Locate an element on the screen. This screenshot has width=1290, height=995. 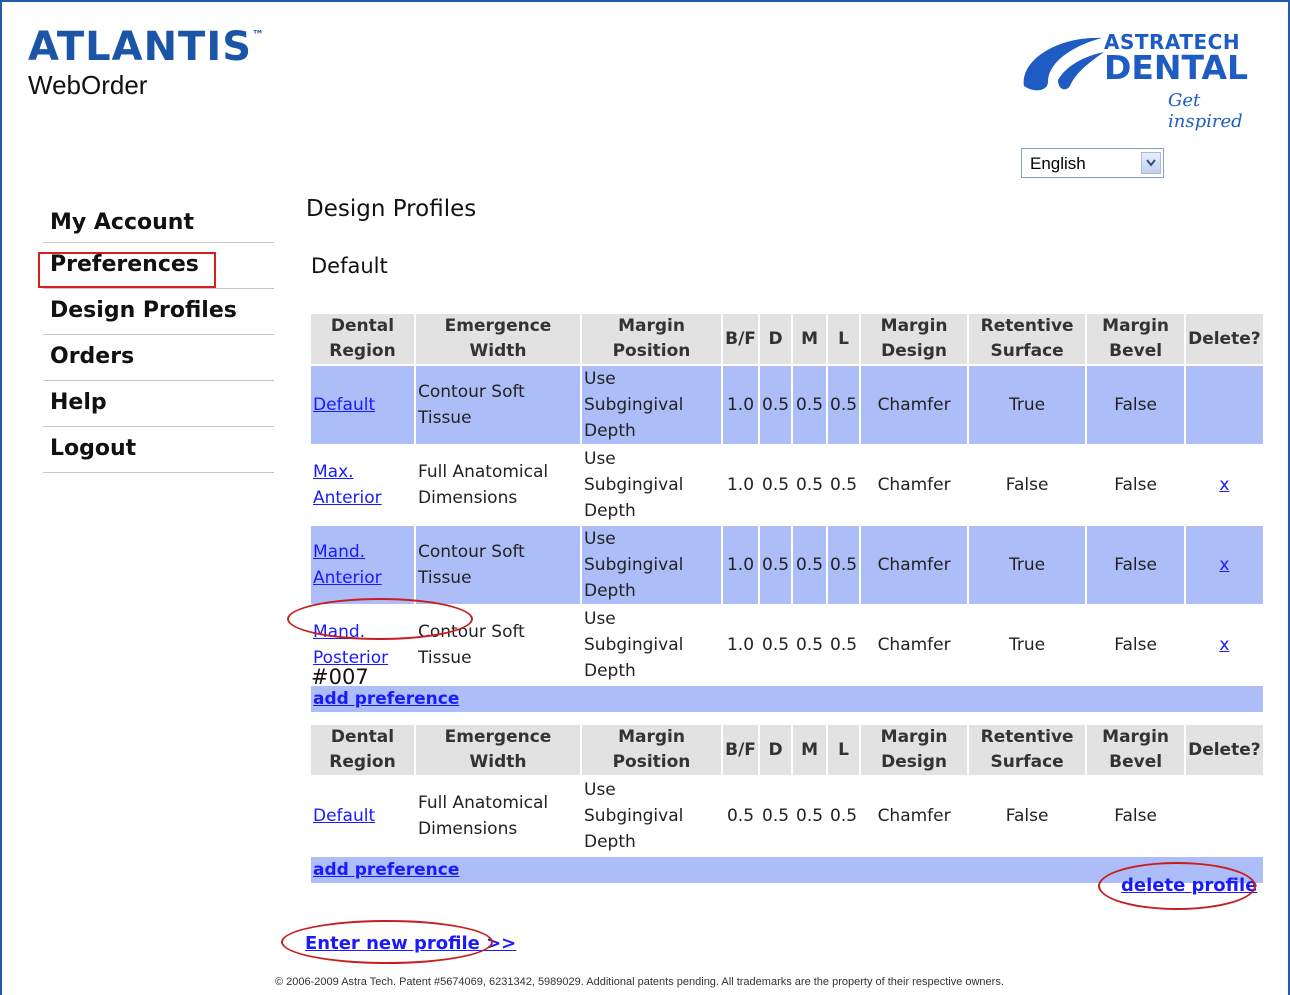
add-preference-row: add preference is located at coordinates (787, 699).